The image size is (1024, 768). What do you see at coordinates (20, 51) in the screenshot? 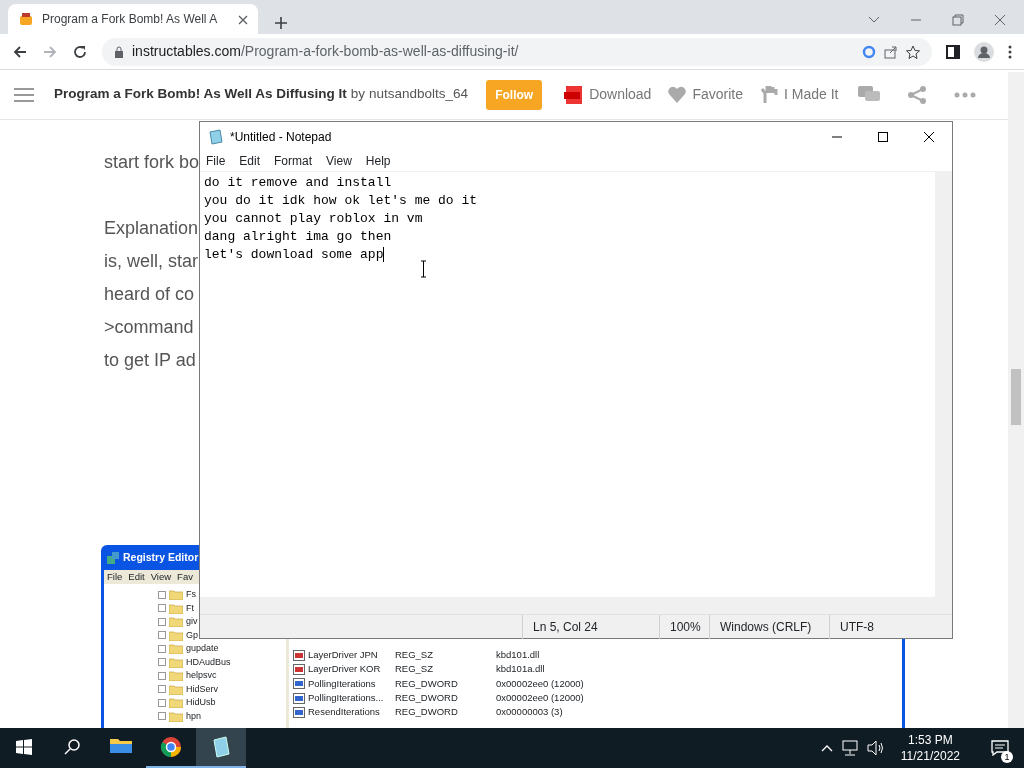
I see `back-icon` at bounding box center [20, 51].